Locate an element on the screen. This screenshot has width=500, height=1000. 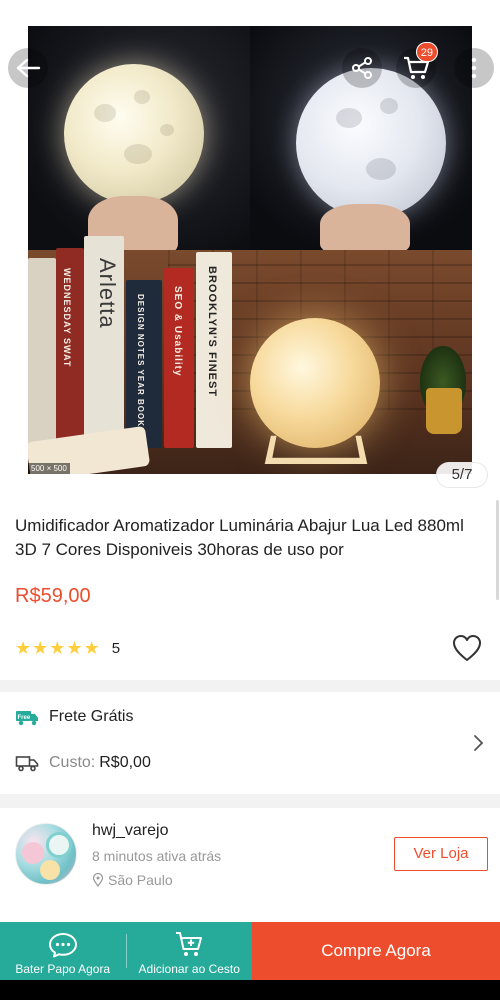
share-icon is located at coordinates (362, 68).